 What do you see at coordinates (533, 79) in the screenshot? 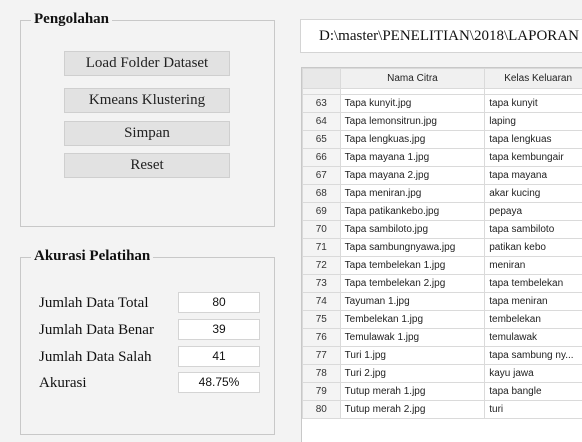
I see `column-header-kelas-keluaran: Kelas Keluaran` at bounding box center [533, 79].